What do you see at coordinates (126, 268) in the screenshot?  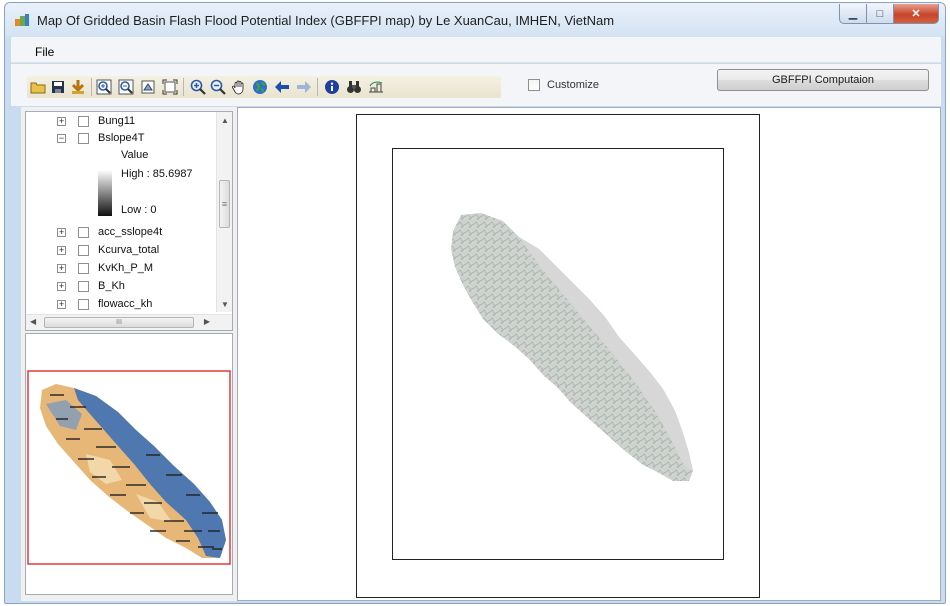 I see `layer-name: KvKh_P_M` at bounding box center [126, 268].